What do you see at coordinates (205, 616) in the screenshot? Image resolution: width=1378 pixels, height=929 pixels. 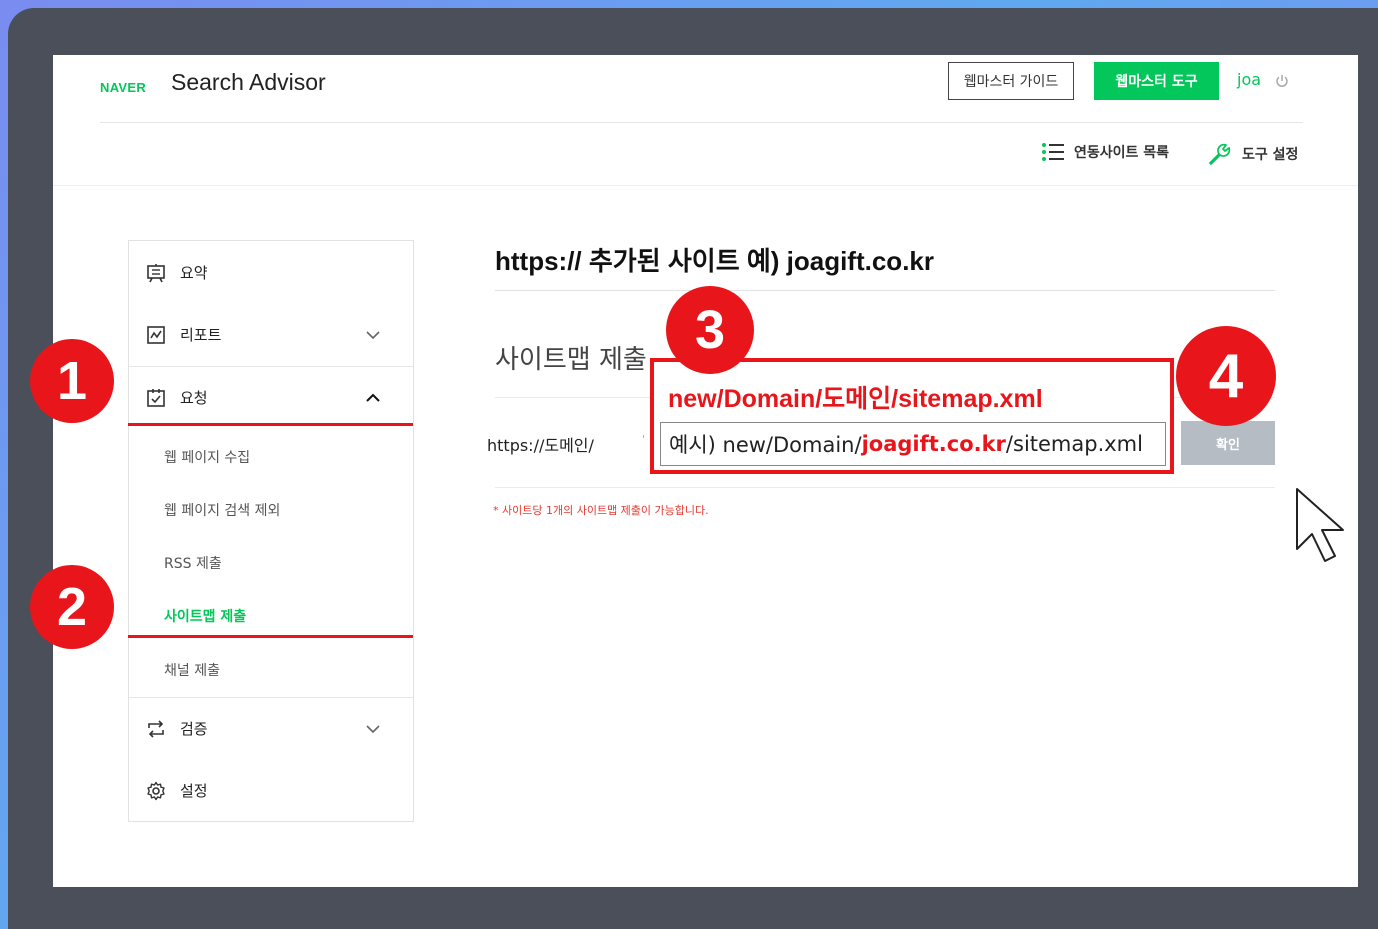 I see `sidebar-sub-sitemap: 사이트맵 제출` at bounding box center [205, 616].